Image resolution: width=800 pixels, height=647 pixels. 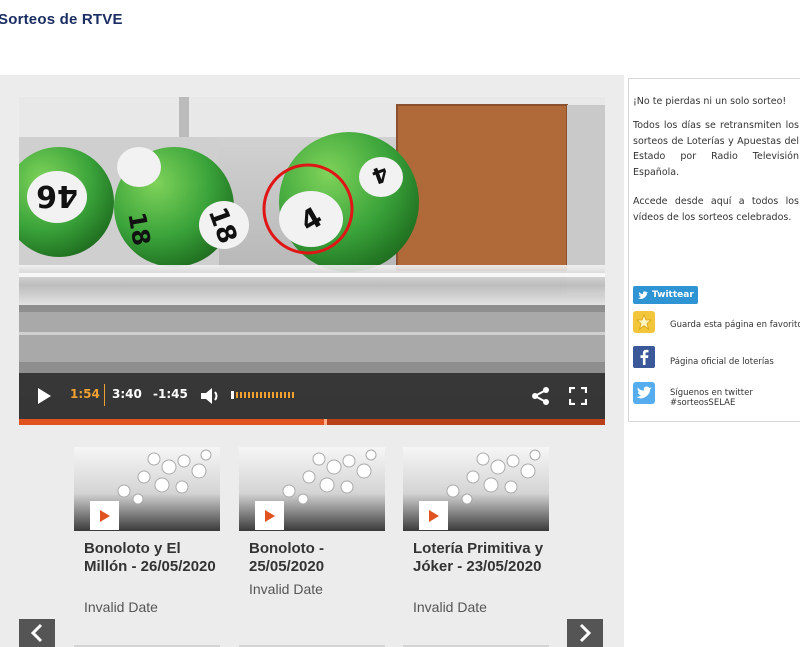 I want to click on tweet-button: Twittear, so click(x=665, y=295).